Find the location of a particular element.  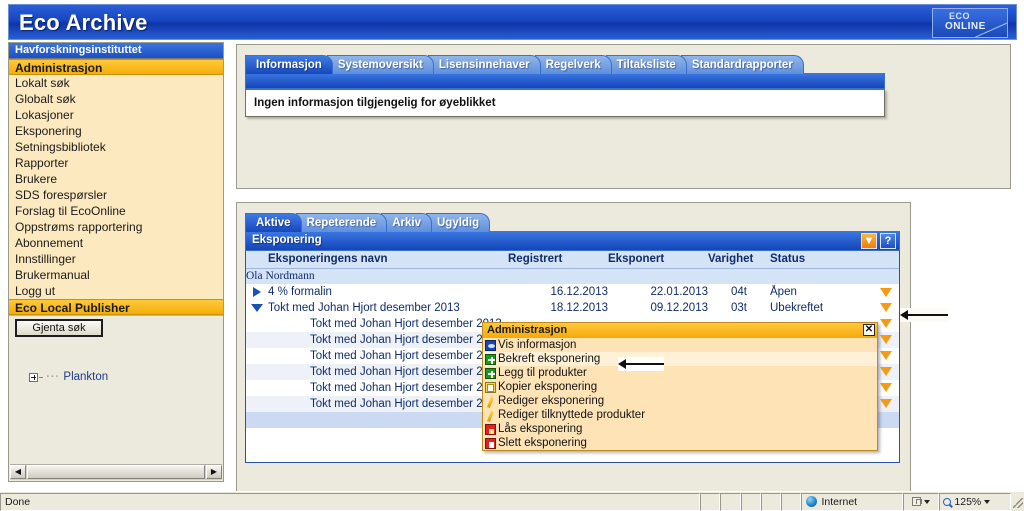

tab: Repeterende is located at coordinates (341, 222).